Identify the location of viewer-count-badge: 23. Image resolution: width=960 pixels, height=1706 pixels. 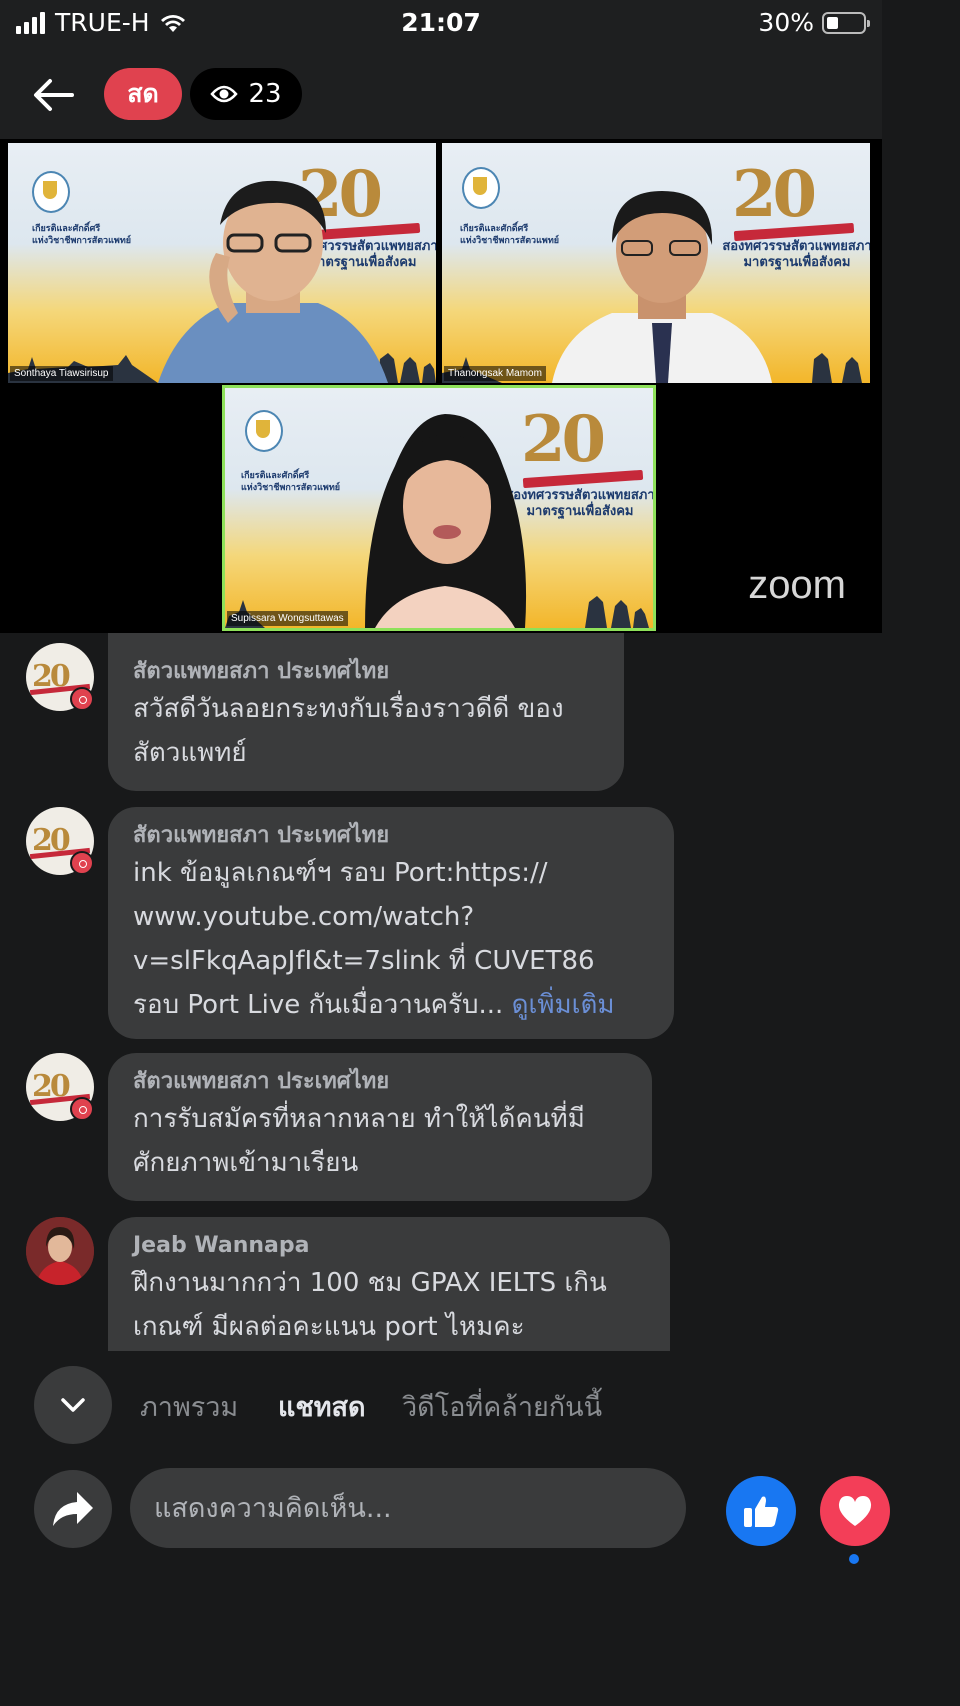
(246, 94).